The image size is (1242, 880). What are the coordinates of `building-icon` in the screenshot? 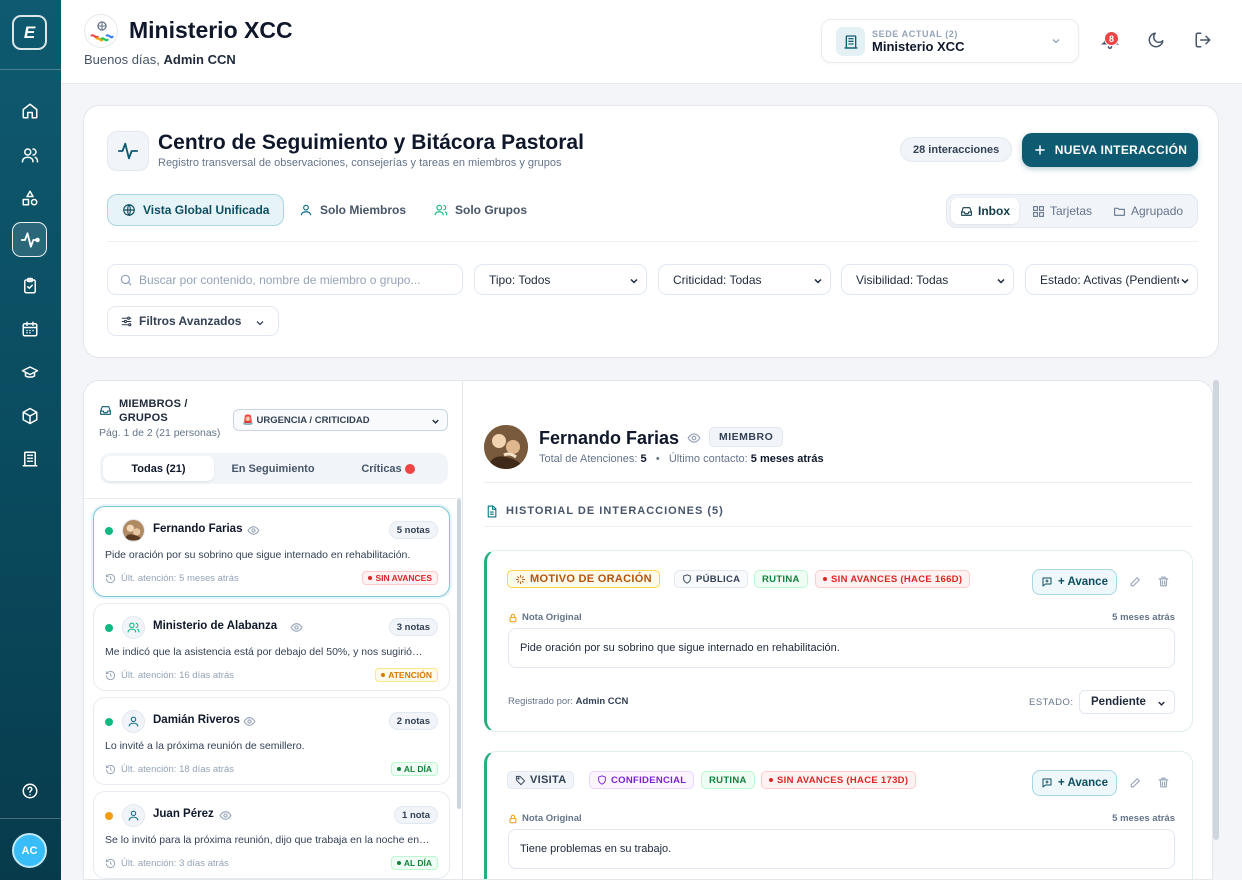 It's located at (29, 458).